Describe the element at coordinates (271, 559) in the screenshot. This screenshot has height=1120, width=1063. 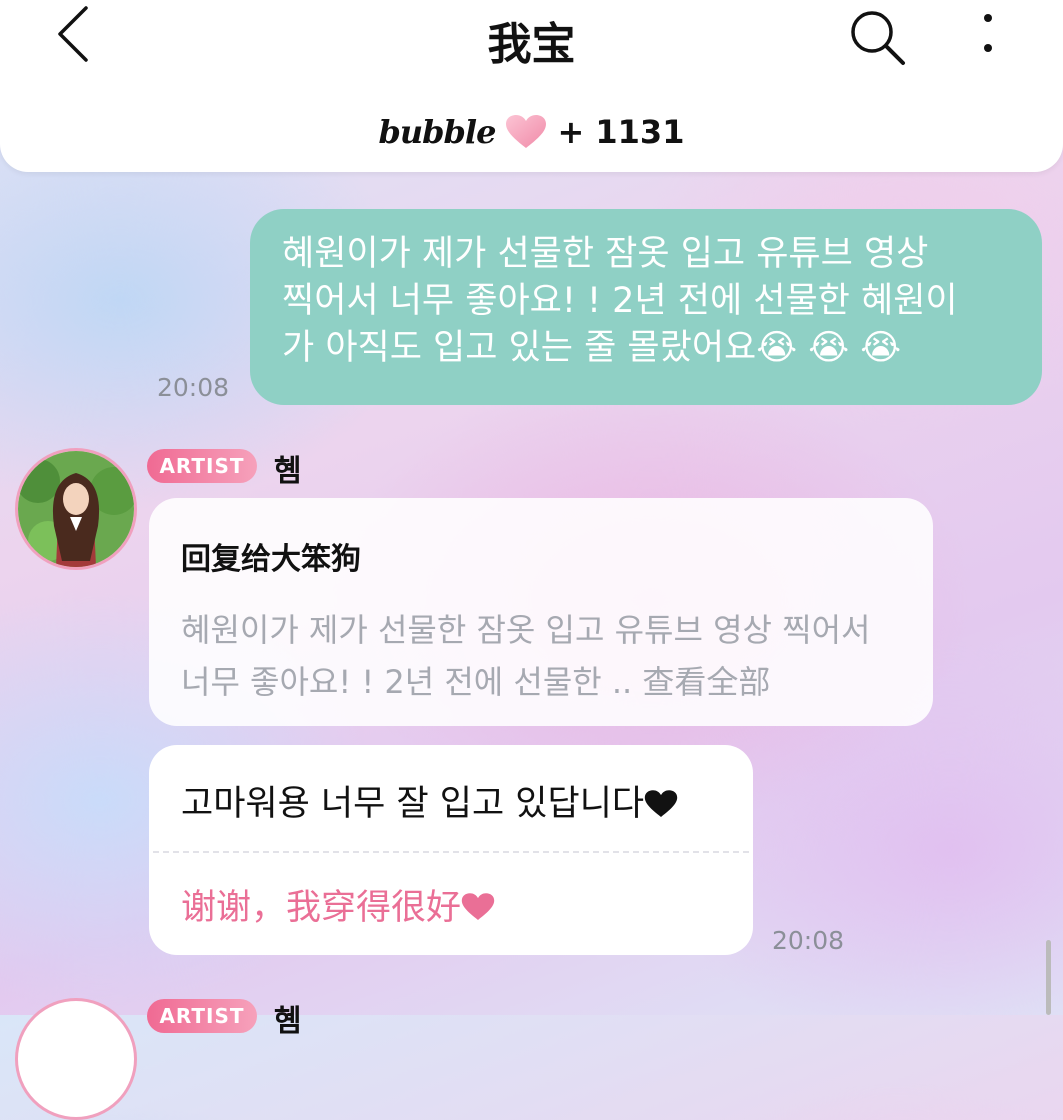
I see `reply-to-label: 回复给大笨狗` at that location.